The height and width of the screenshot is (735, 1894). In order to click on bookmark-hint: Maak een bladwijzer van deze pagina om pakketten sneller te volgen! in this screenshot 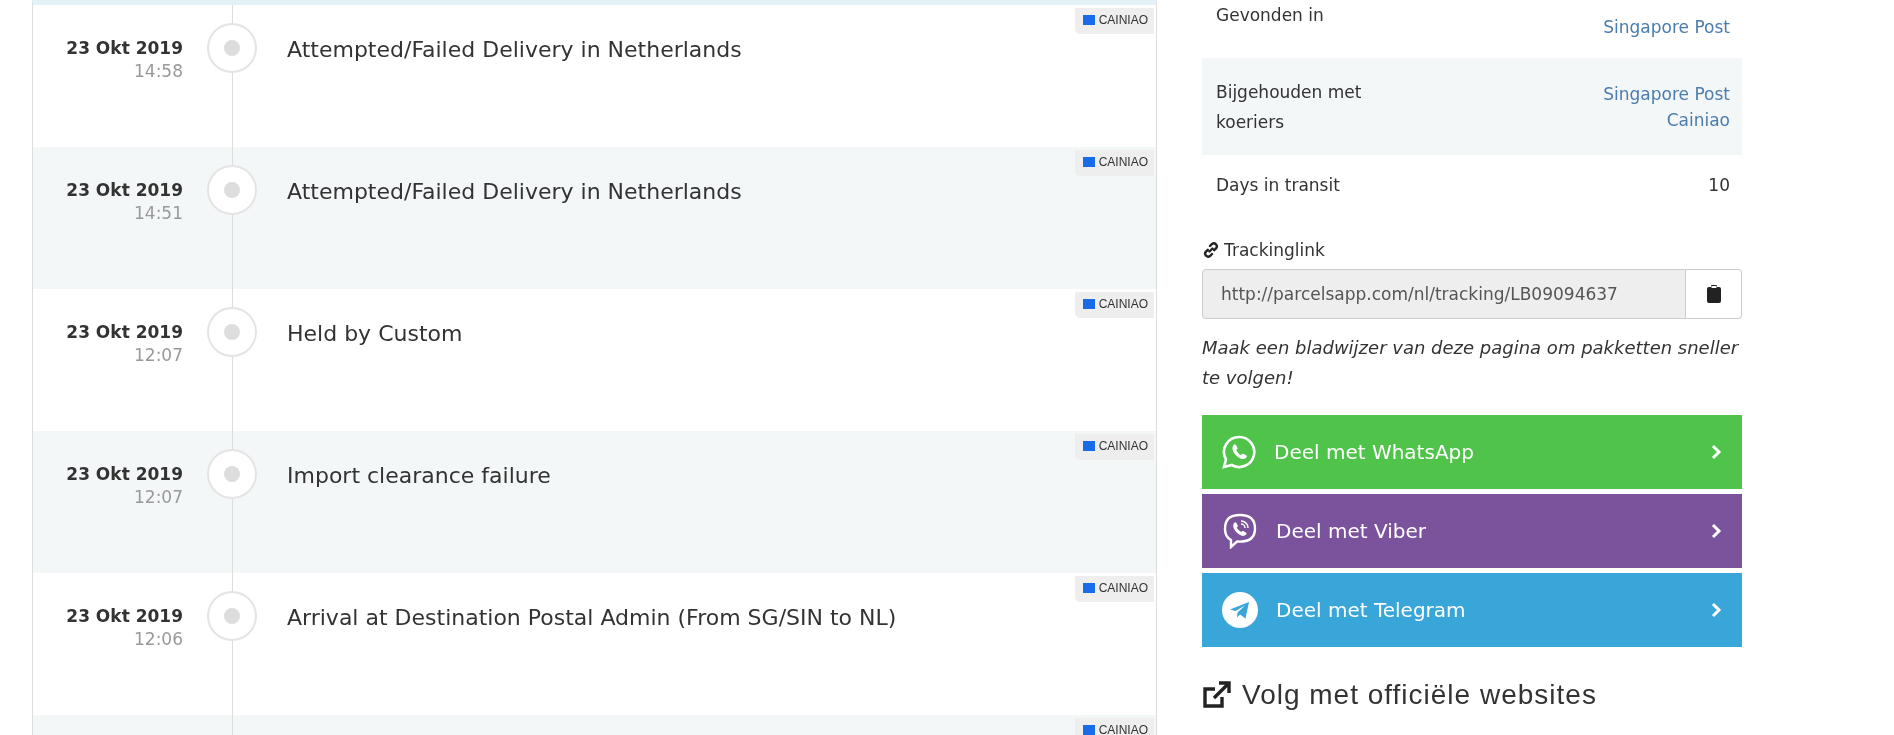, I will do `click(1471, 363)`.